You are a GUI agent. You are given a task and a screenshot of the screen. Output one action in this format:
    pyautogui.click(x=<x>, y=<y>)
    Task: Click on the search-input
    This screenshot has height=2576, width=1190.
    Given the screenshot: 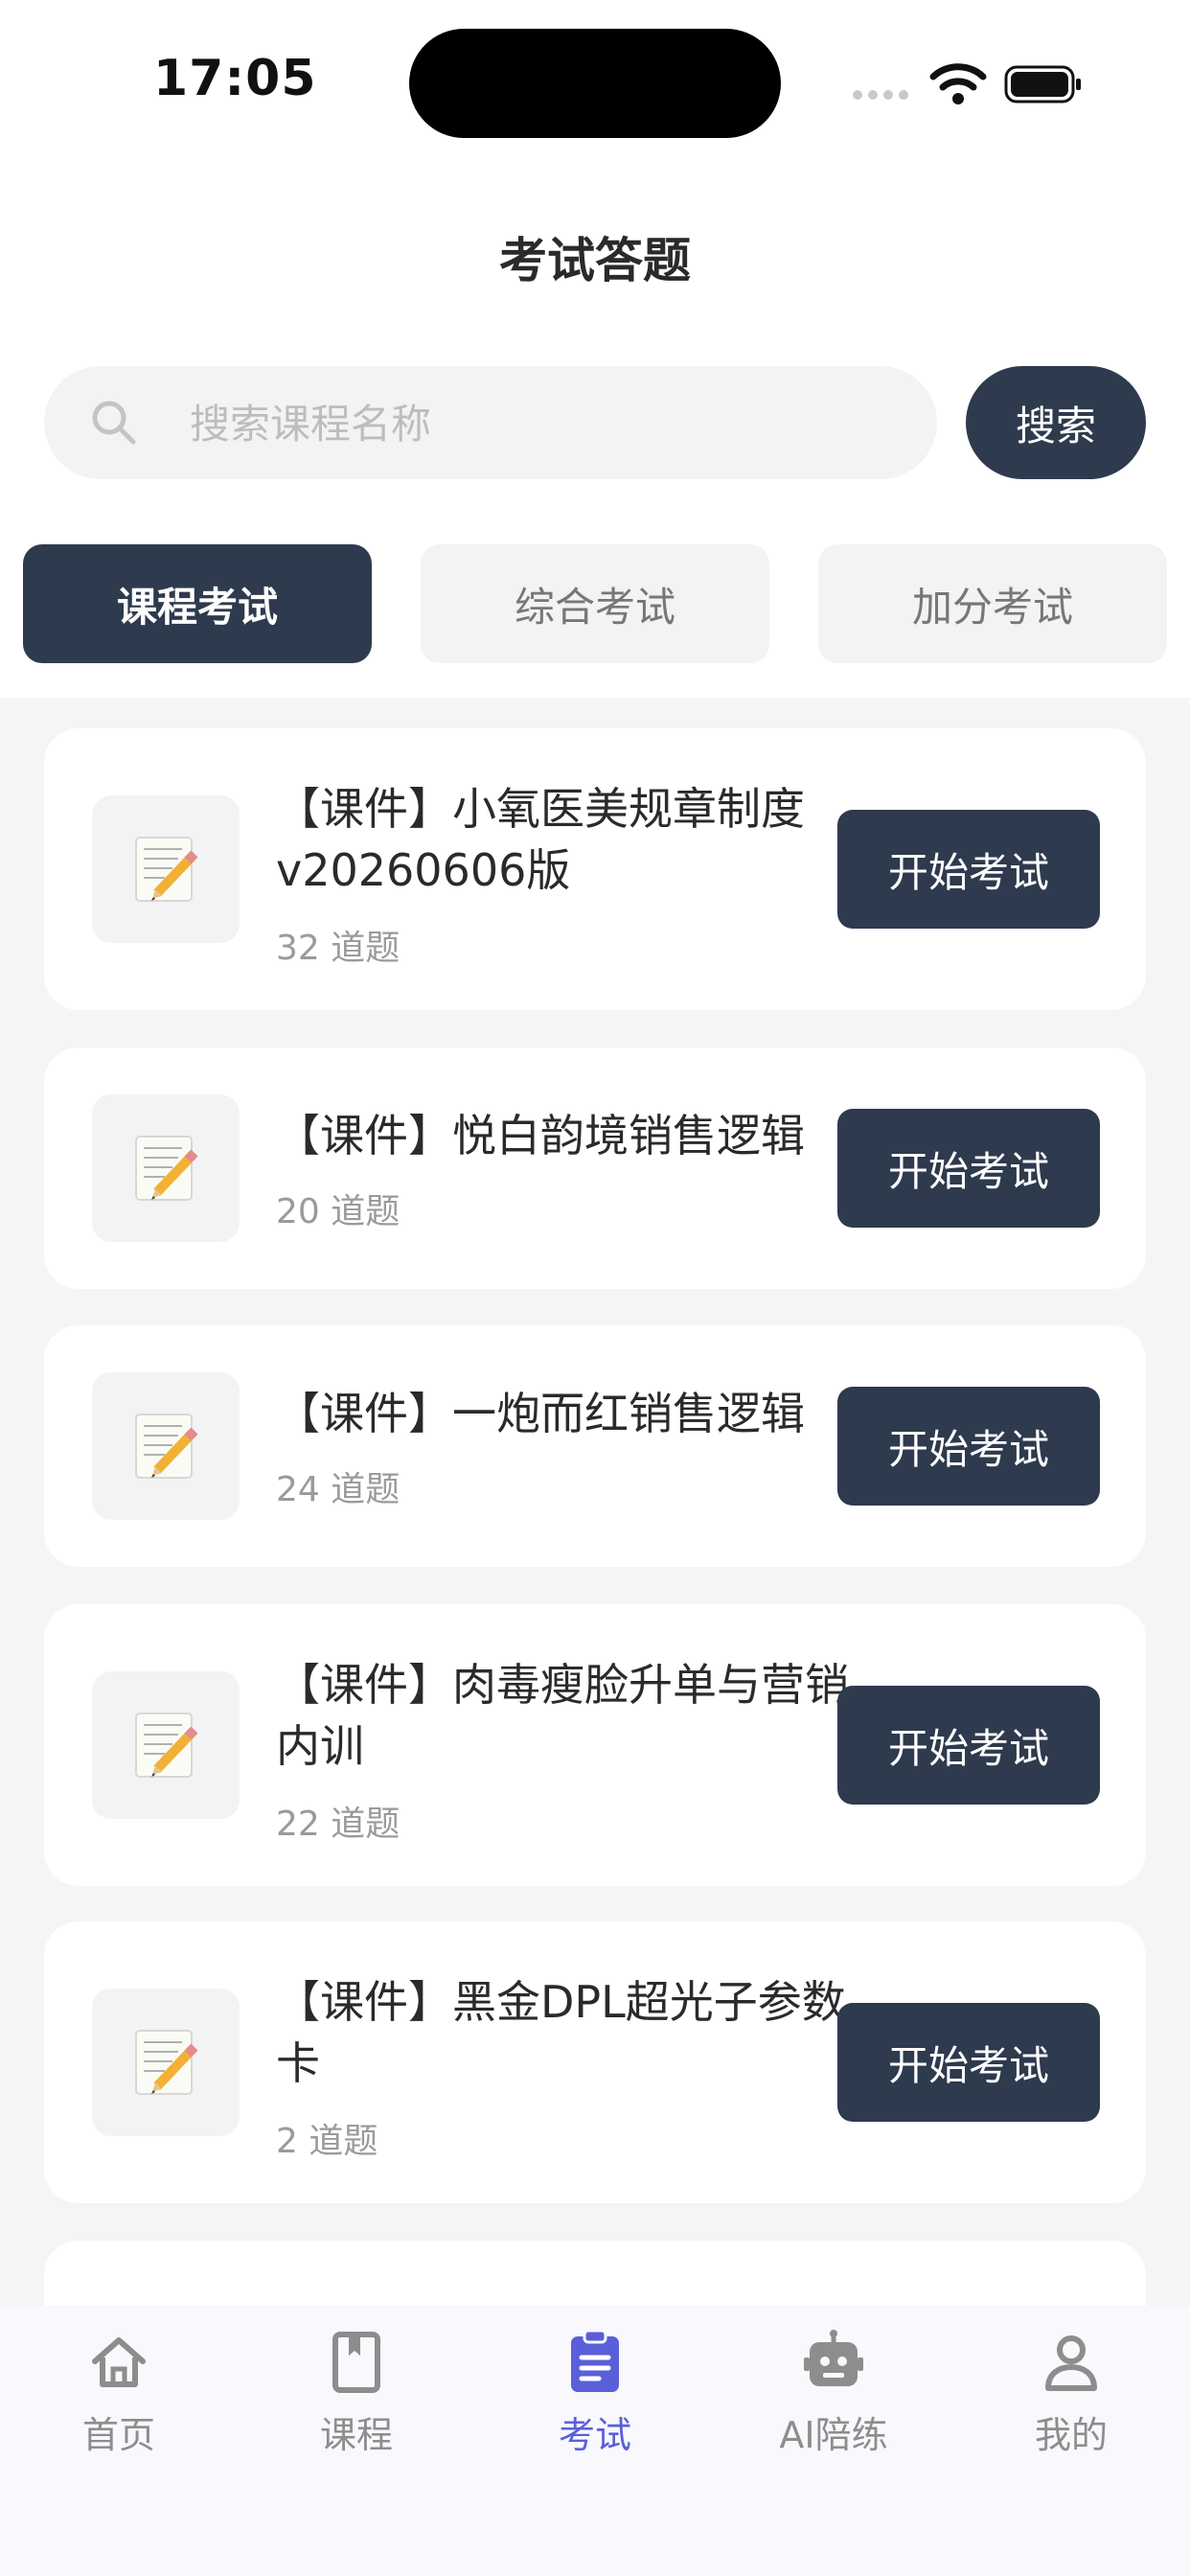 What is the action you would take?
    pyautogui.click(x=544, y=423)
    